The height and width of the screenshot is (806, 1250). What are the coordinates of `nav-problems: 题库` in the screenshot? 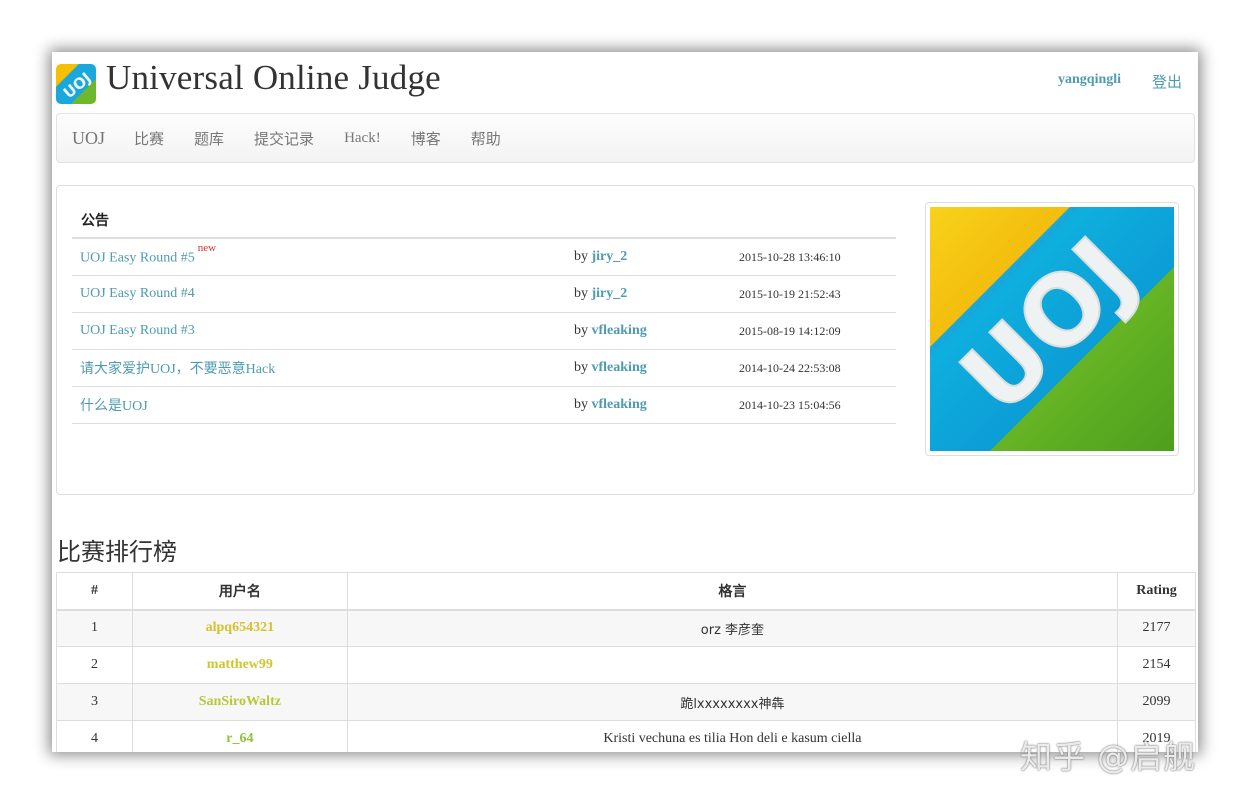 It's located at (209, 138).